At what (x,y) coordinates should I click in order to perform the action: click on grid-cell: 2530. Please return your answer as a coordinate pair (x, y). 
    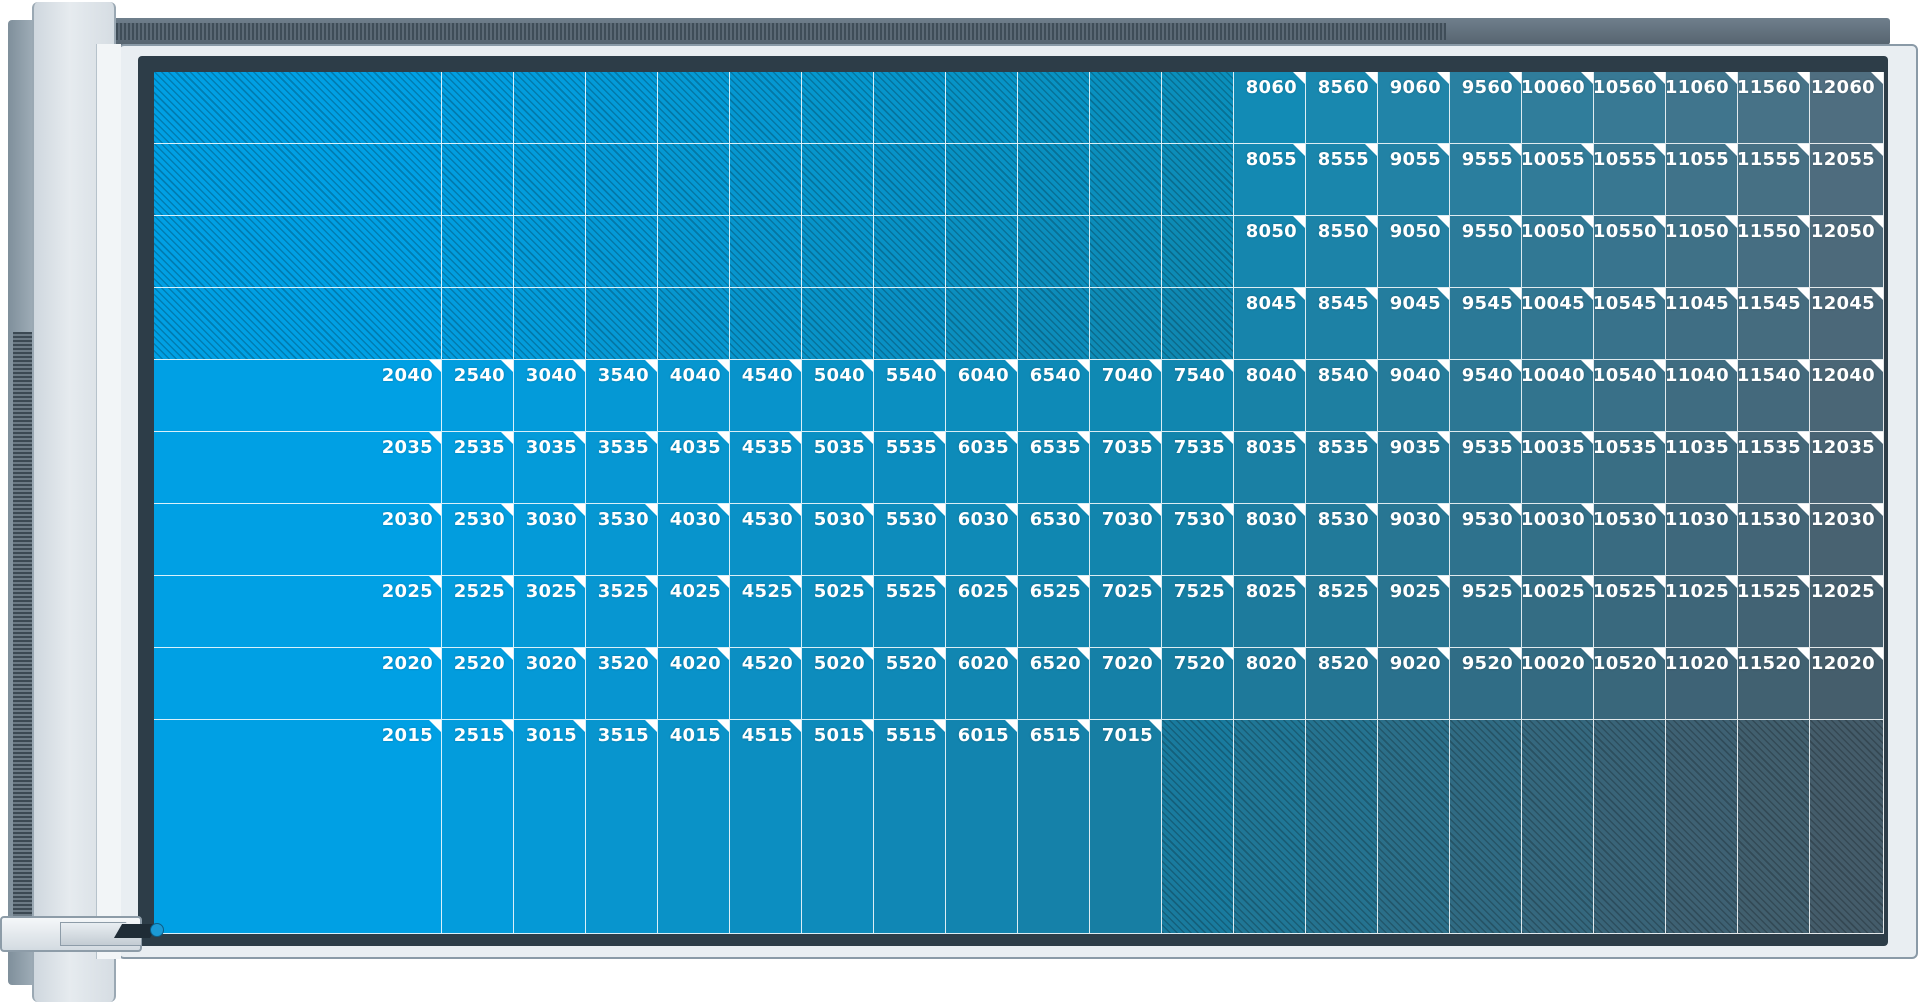
    Looking at the image, I should click on (478, 540).